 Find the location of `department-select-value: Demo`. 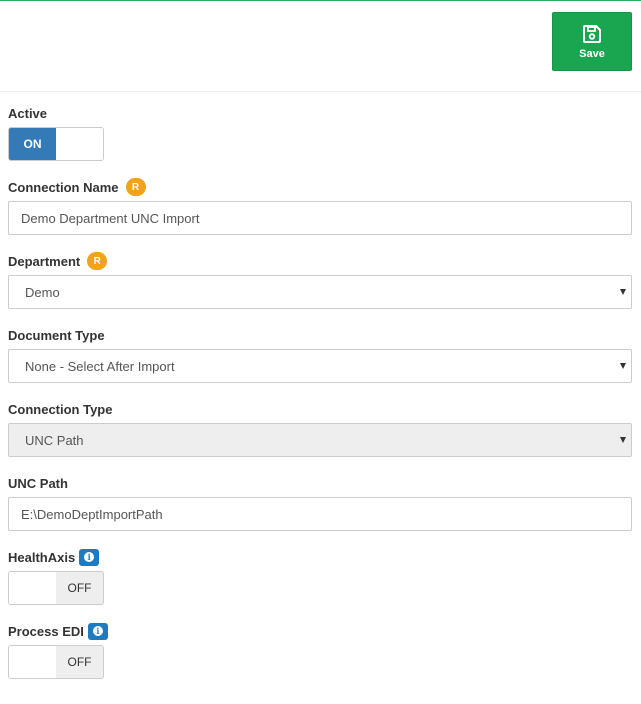

department-select-value: Demo is located at coordinates (42, 292).